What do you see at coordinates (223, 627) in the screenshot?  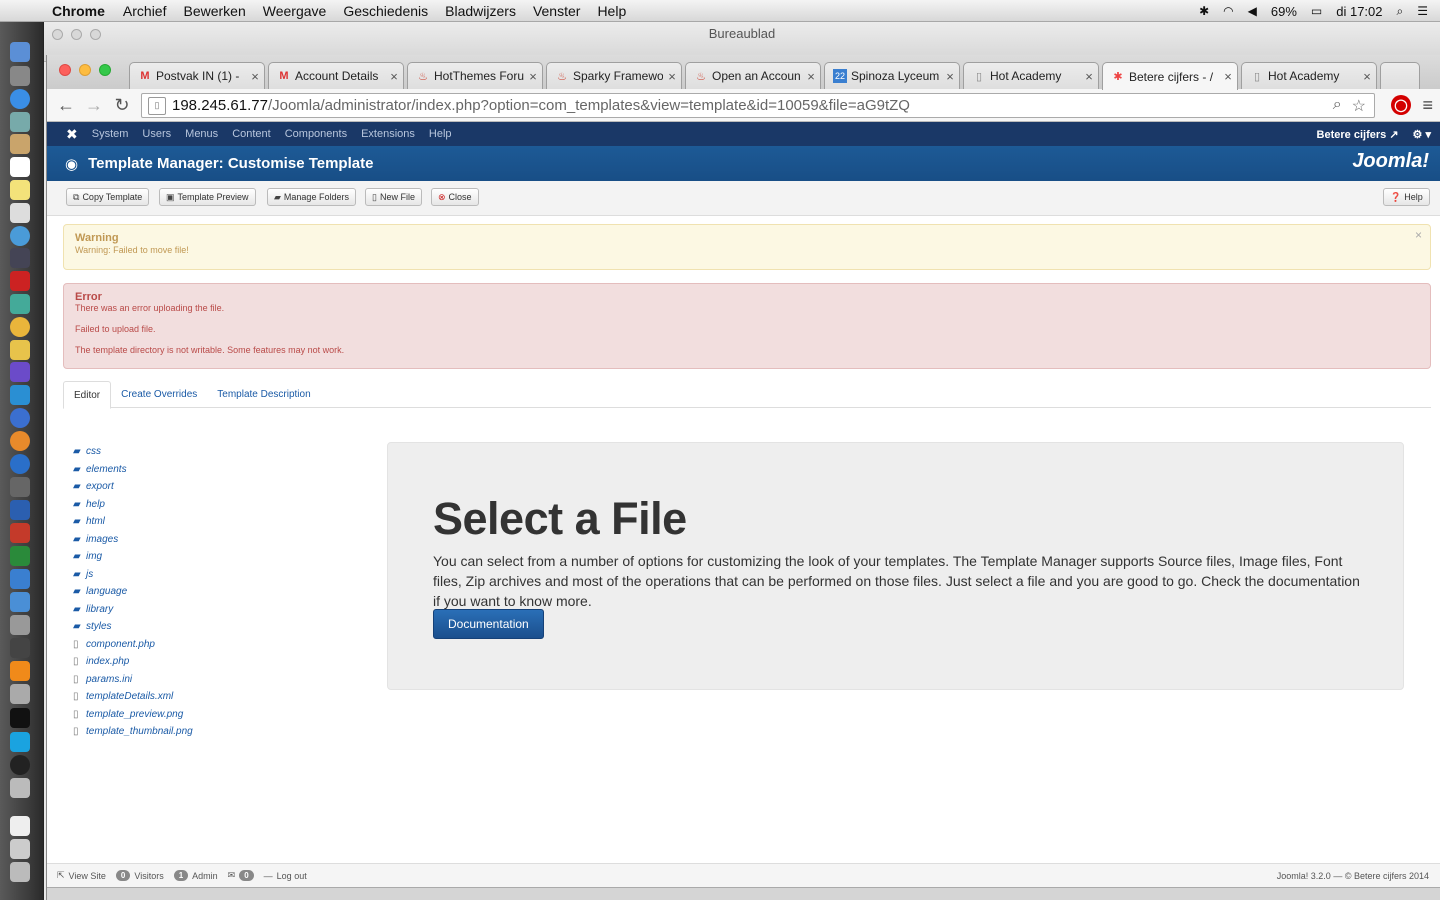 I see `tree-folder: ▰ styles` at bounding box center [223, 627].